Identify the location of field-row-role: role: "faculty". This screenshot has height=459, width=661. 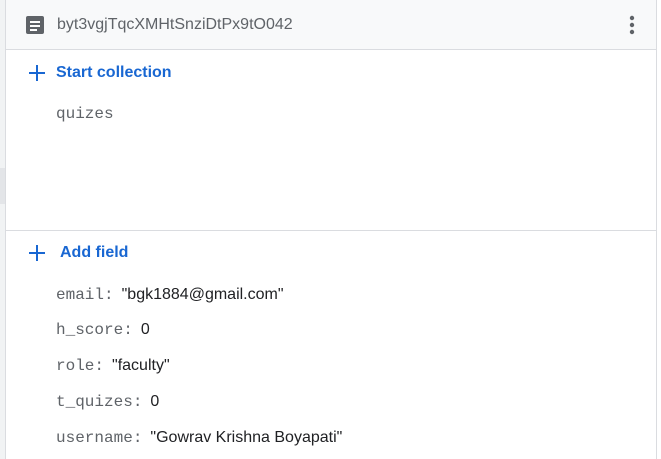
(113, 366).